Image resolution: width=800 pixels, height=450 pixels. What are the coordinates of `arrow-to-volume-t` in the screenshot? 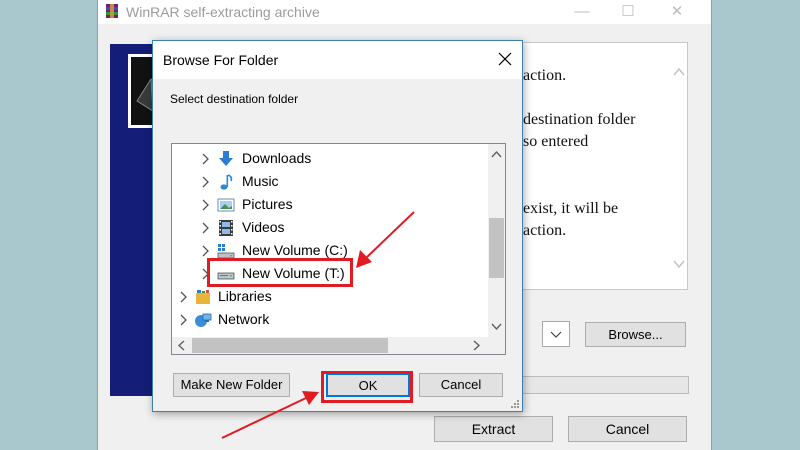 It's located at (385, 239).